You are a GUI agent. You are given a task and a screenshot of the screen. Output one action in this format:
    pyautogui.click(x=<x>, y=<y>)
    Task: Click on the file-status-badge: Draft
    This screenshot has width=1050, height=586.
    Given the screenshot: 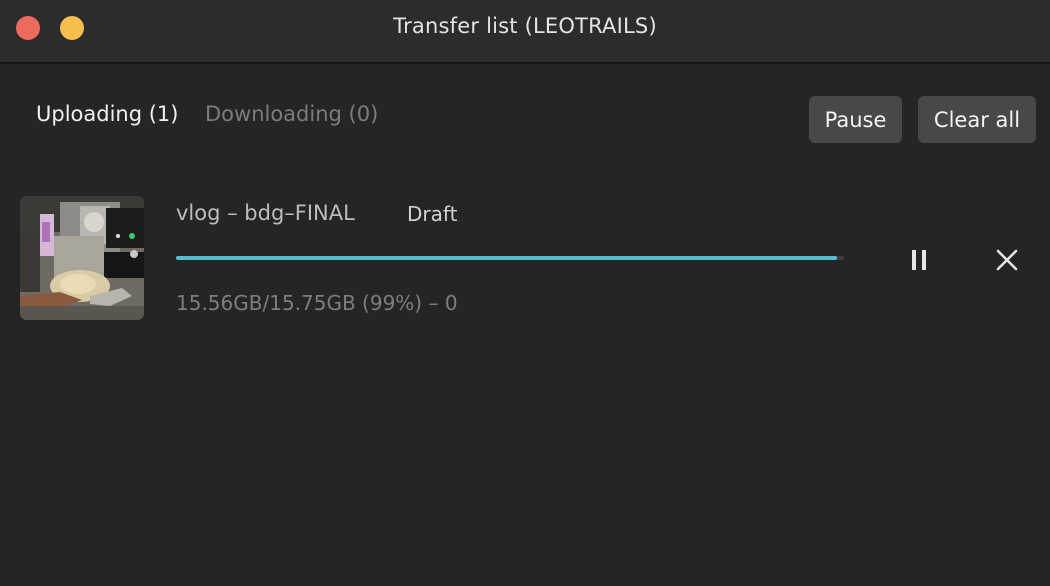 What is the action you would take?
    pyautogui.click(x=432, y=214)
    